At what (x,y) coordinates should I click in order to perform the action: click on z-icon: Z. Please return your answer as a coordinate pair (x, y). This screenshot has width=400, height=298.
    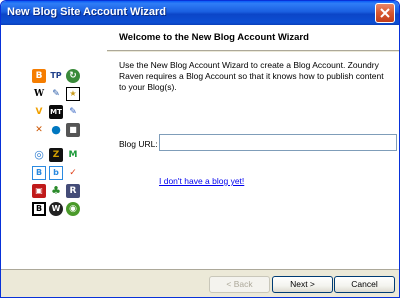
    Looking at the image, I should click on (56, 155).